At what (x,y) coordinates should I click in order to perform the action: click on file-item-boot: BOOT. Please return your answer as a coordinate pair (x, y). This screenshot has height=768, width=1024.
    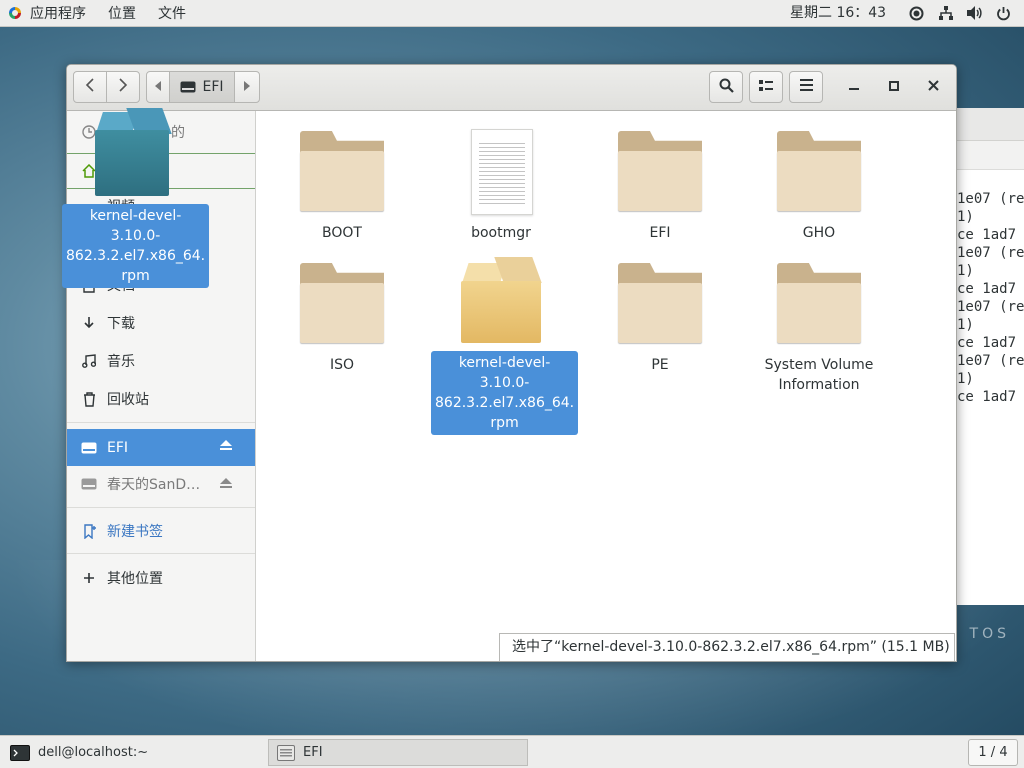
    Looking at the image, I should click on (342, 188).